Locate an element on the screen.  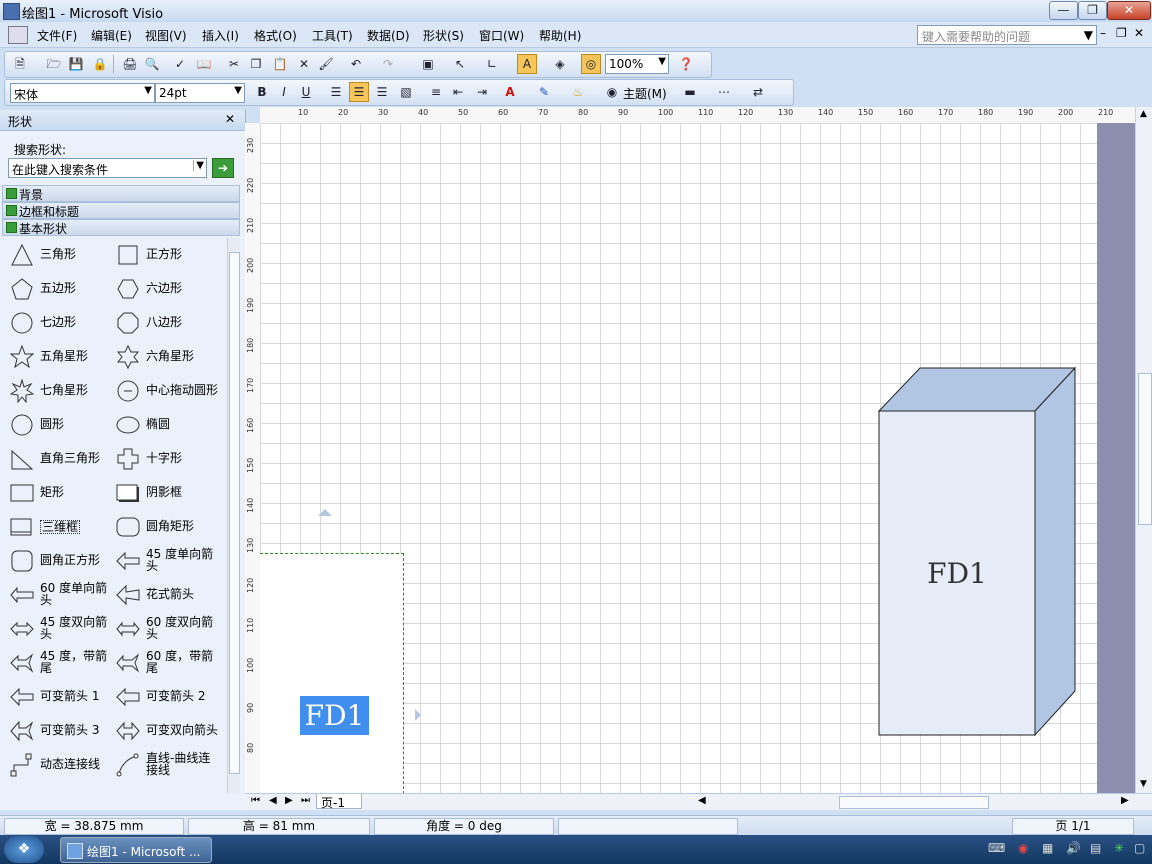
line-pattern-icon: ⋯ is located at coordinates (724, 92).